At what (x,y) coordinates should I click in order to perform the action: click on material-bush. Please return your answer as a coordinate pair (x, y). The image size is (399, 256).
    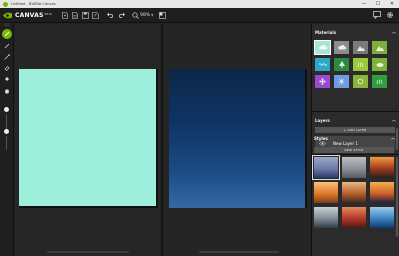
    Looking at the image, I should click on (379, 64).